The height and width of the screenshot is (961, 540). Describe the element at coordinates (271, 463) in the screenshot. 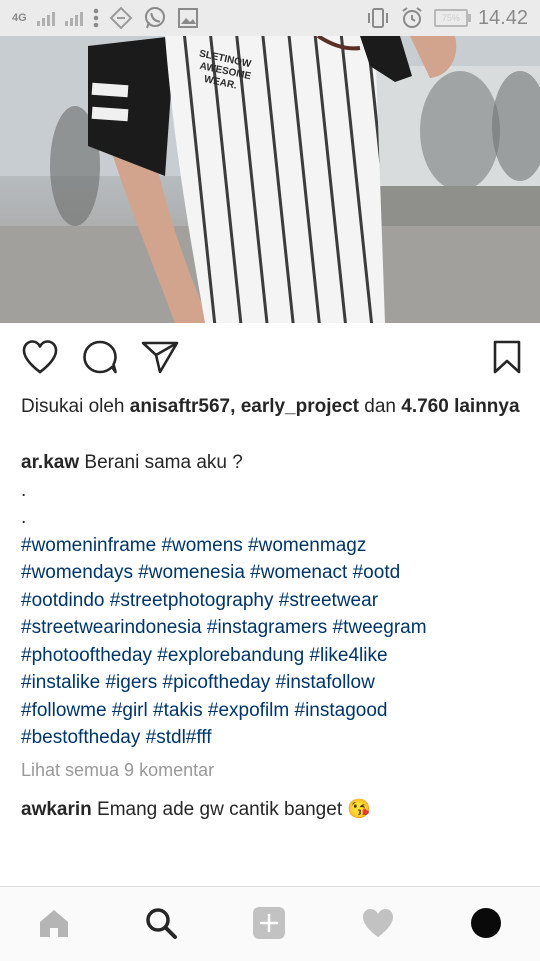

I see `caption-line: ar.kaw Berani sama aku ?` at that location.